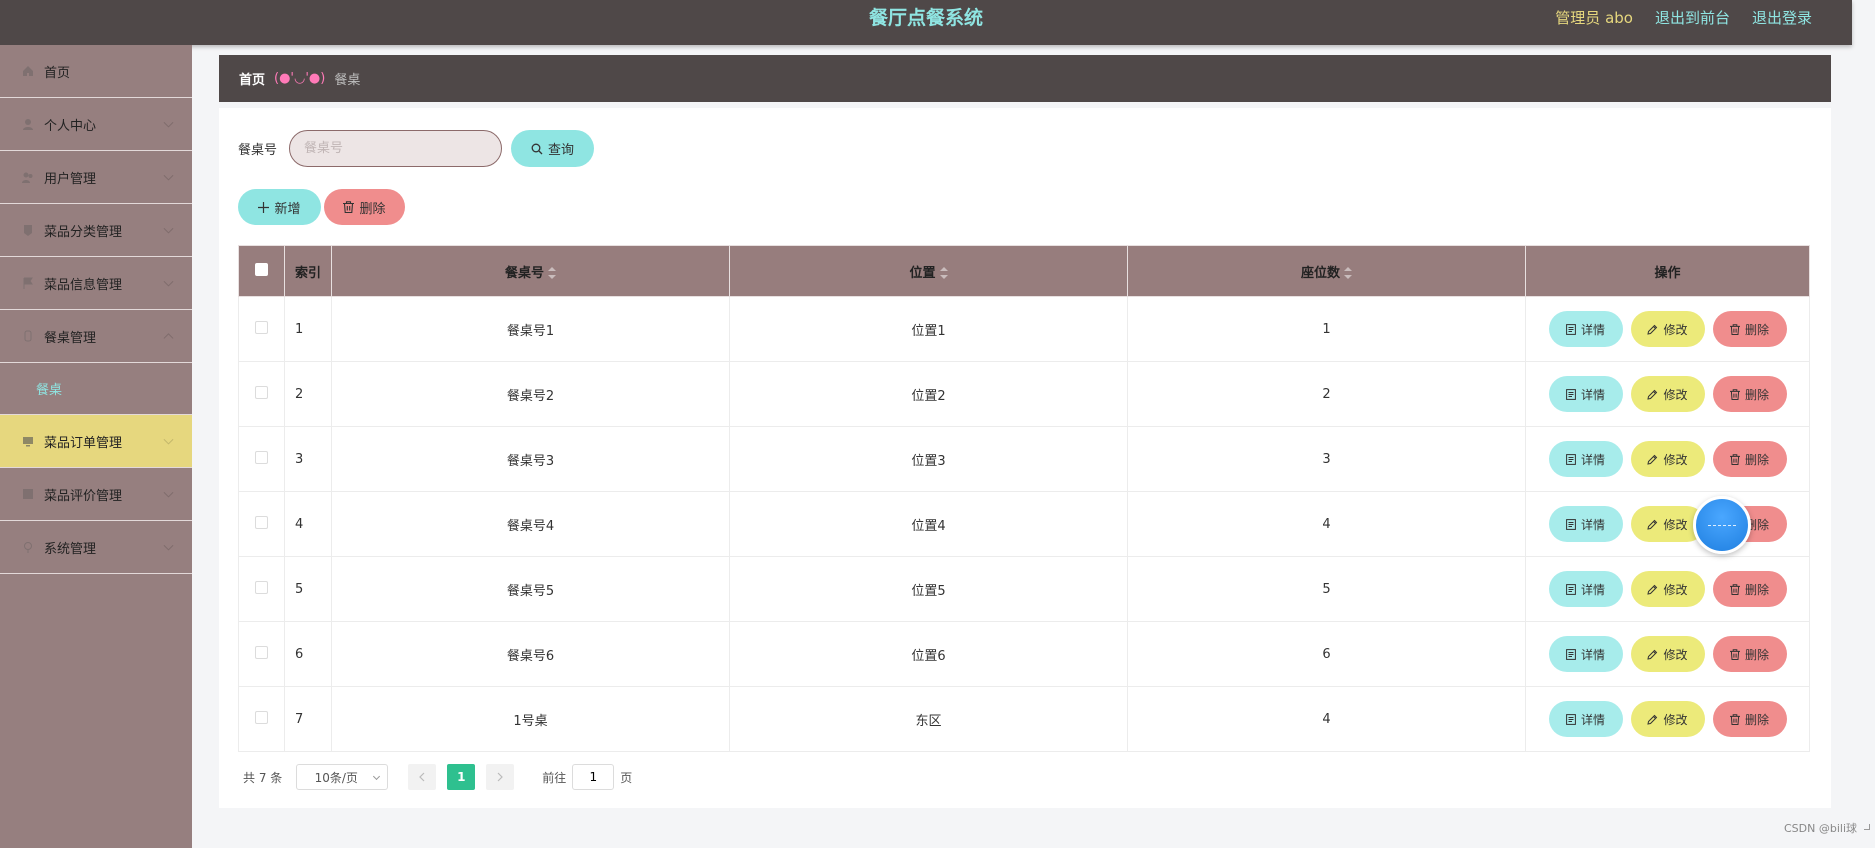 The width and height of the screenshot is (1875, 848). What do you see at coordinates (1782, 18) in the screenshot?
I see `logout-link: 退出登录` at bounding box center [1782, 18].